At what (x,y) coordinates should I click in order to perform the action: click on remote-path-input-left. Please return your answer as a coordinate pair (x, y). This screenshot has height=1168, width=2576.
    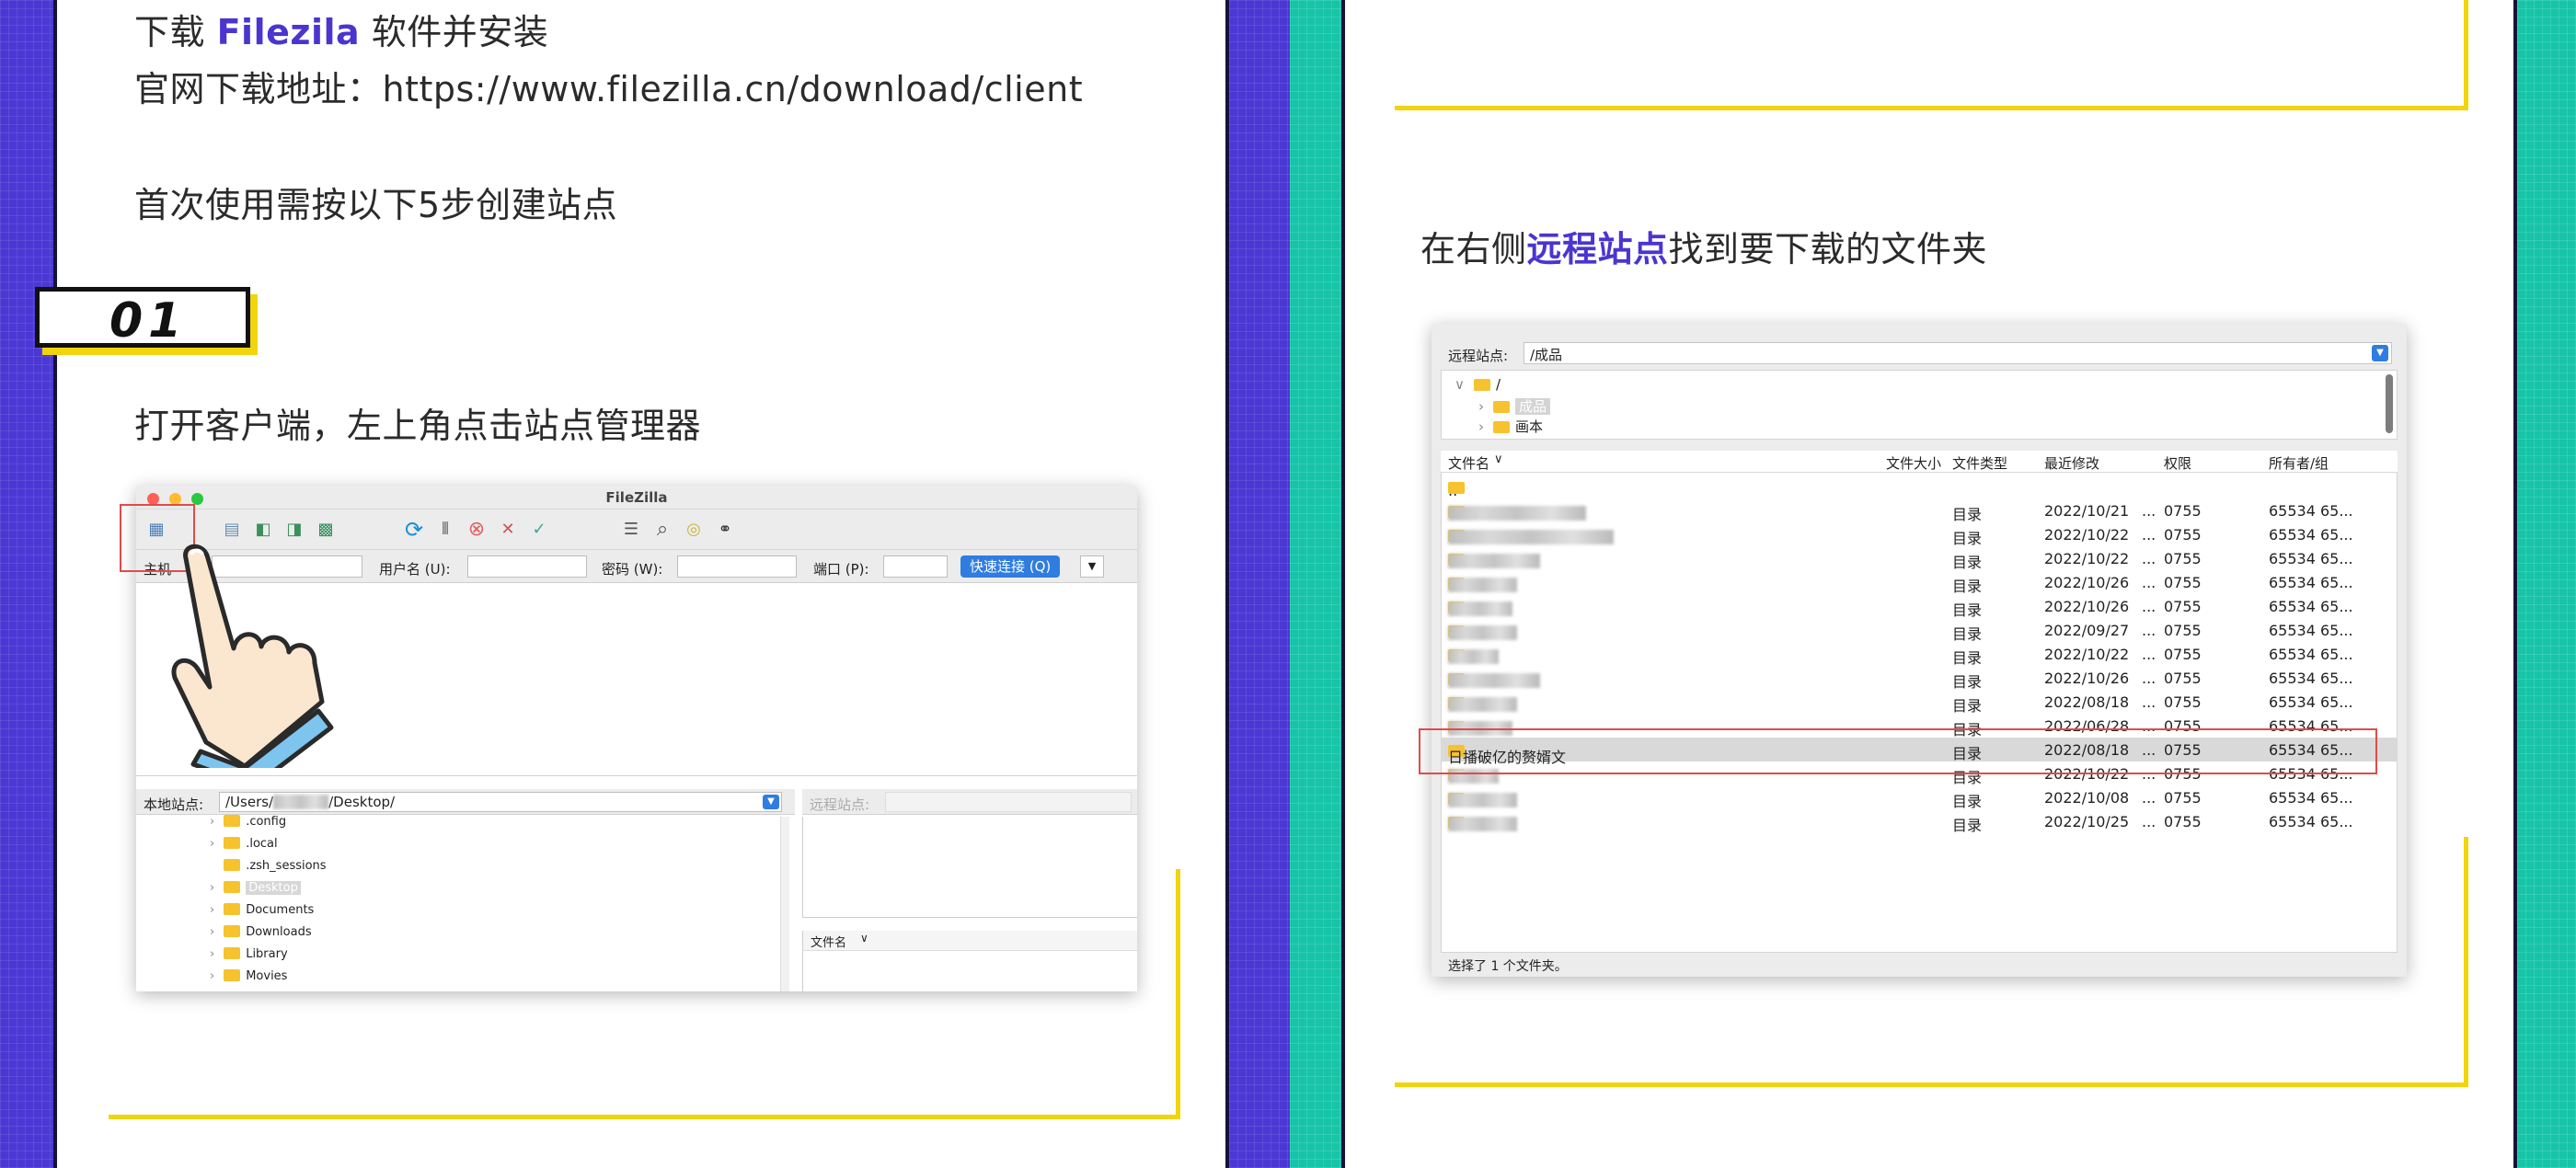
    Looking at the image, I should click on (1008, 802).